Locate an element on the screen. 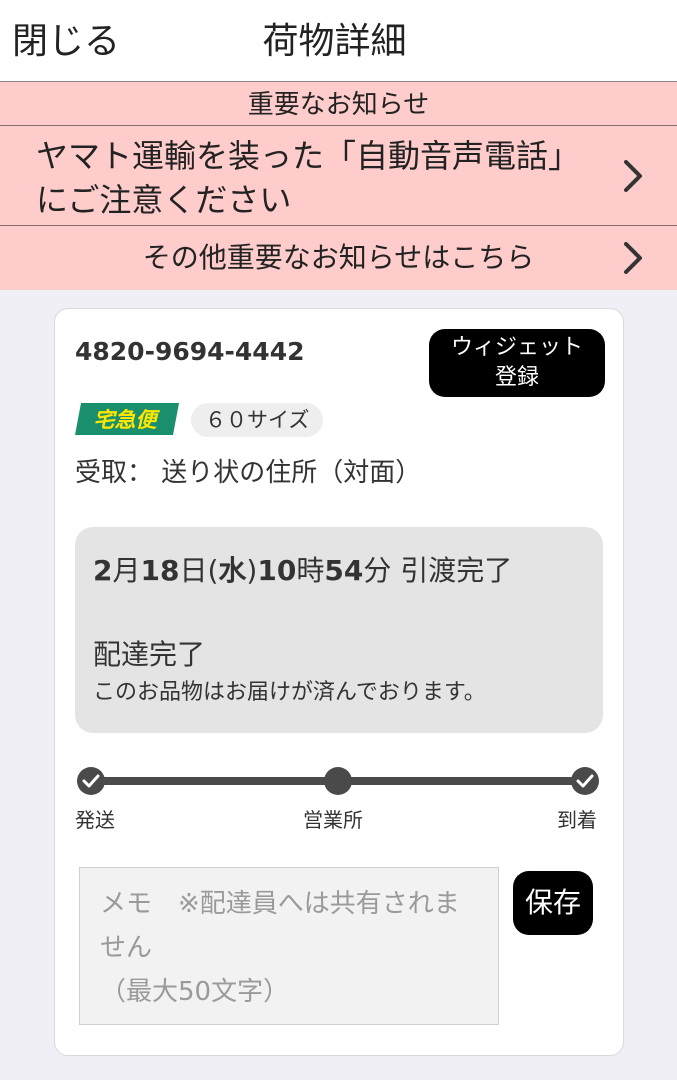 This screenshot has height=1080, width=677. notice-item-label: ヤマト運輸を装った「自動音声電話」にご注意ください is located at coordinates (300, 178).